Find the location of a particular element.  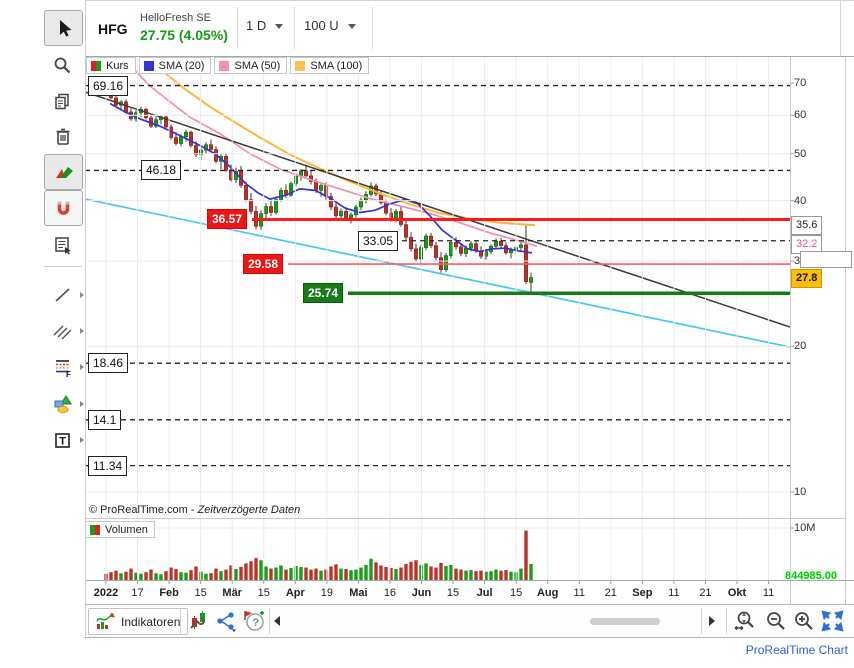

zoom-out-button is located at coordinates (776, 623).